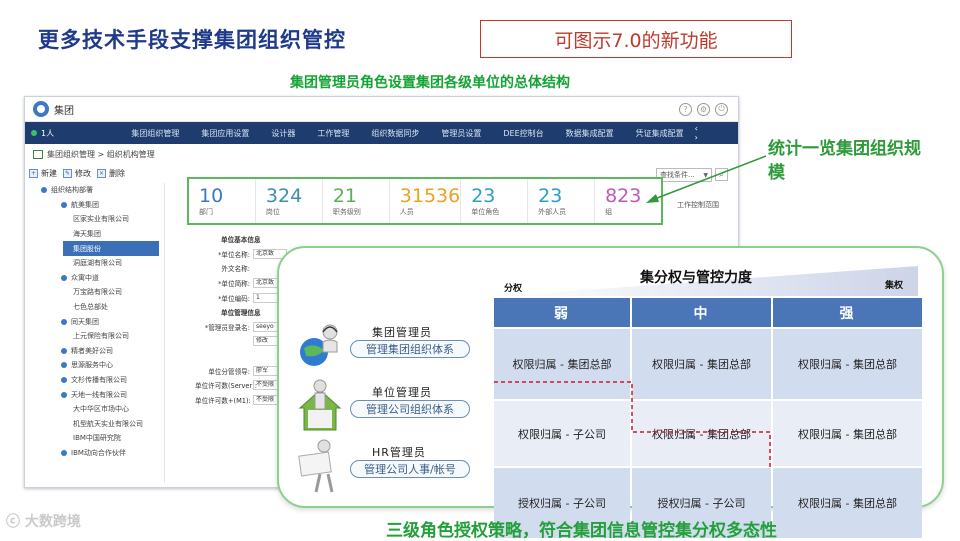  What do you see at coordinates (381, 109) in the screenshot?
I see `app-titlebar: 集团 ? ⚙ ⏻` at bounding box center [381, 109].